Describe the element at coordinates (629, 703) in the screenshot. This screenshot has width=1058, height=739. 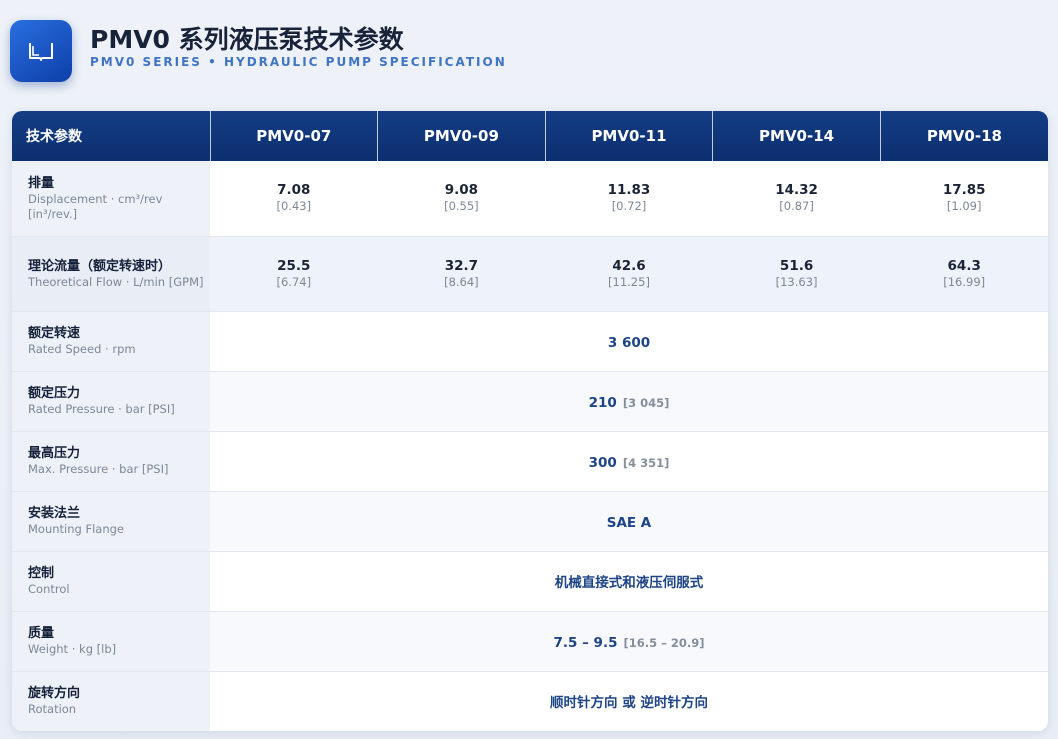
I see `cell-value: 顺时针方向 或 逆时针方向` at that location.